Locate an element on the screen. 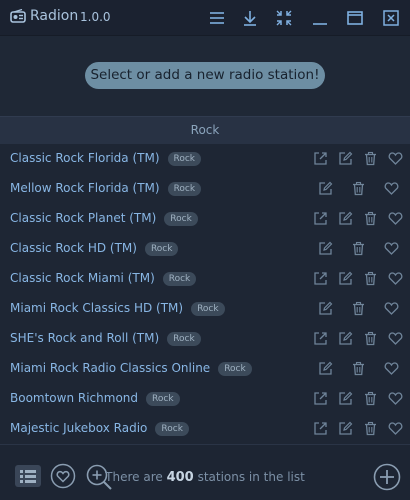 The height and width of the screenshot is (500, 410). maximize-button is located at coordinates (355, 18).